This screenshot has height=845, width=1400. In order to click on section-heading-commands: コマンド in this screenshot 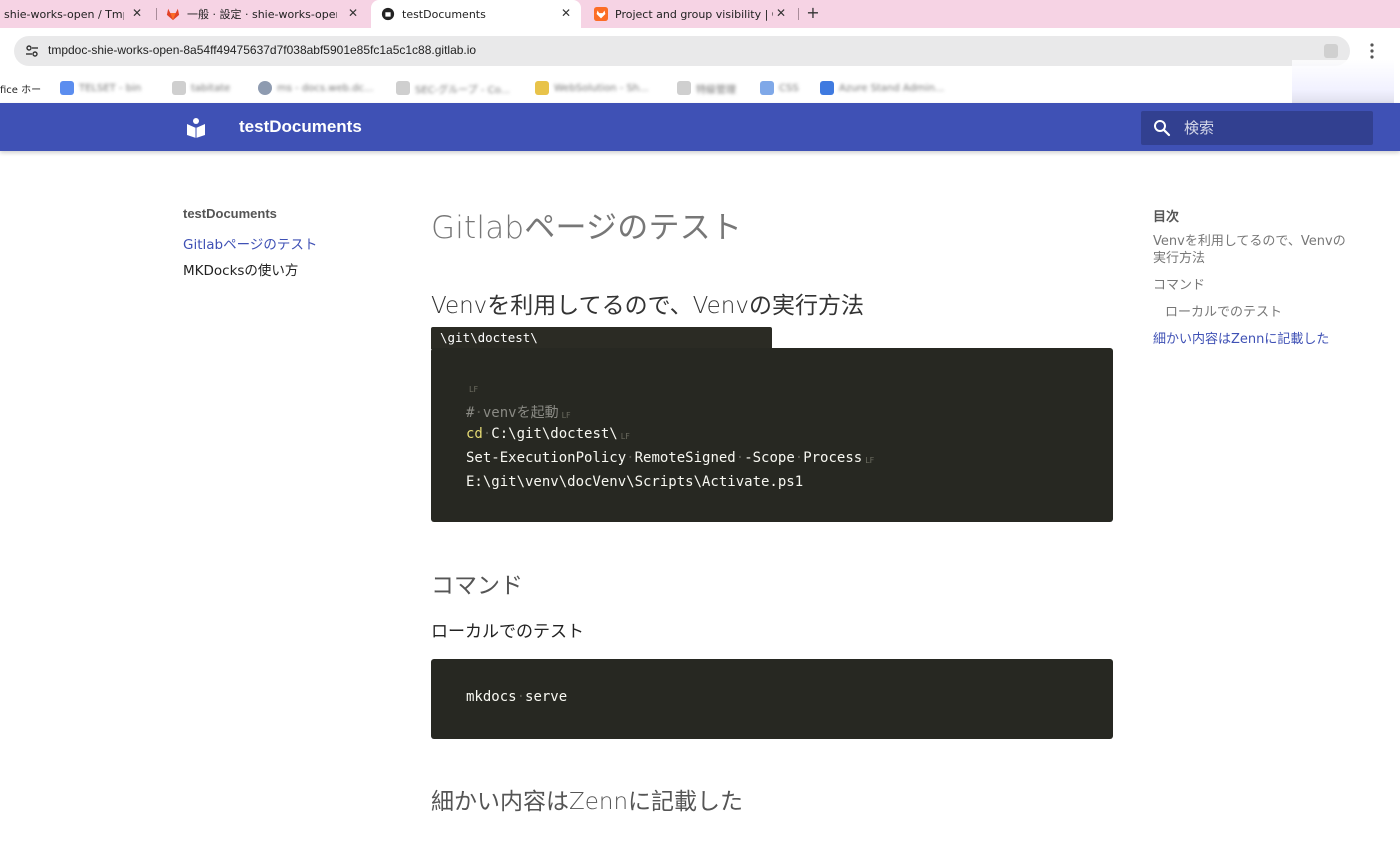, I will do `click(477, 586)`.